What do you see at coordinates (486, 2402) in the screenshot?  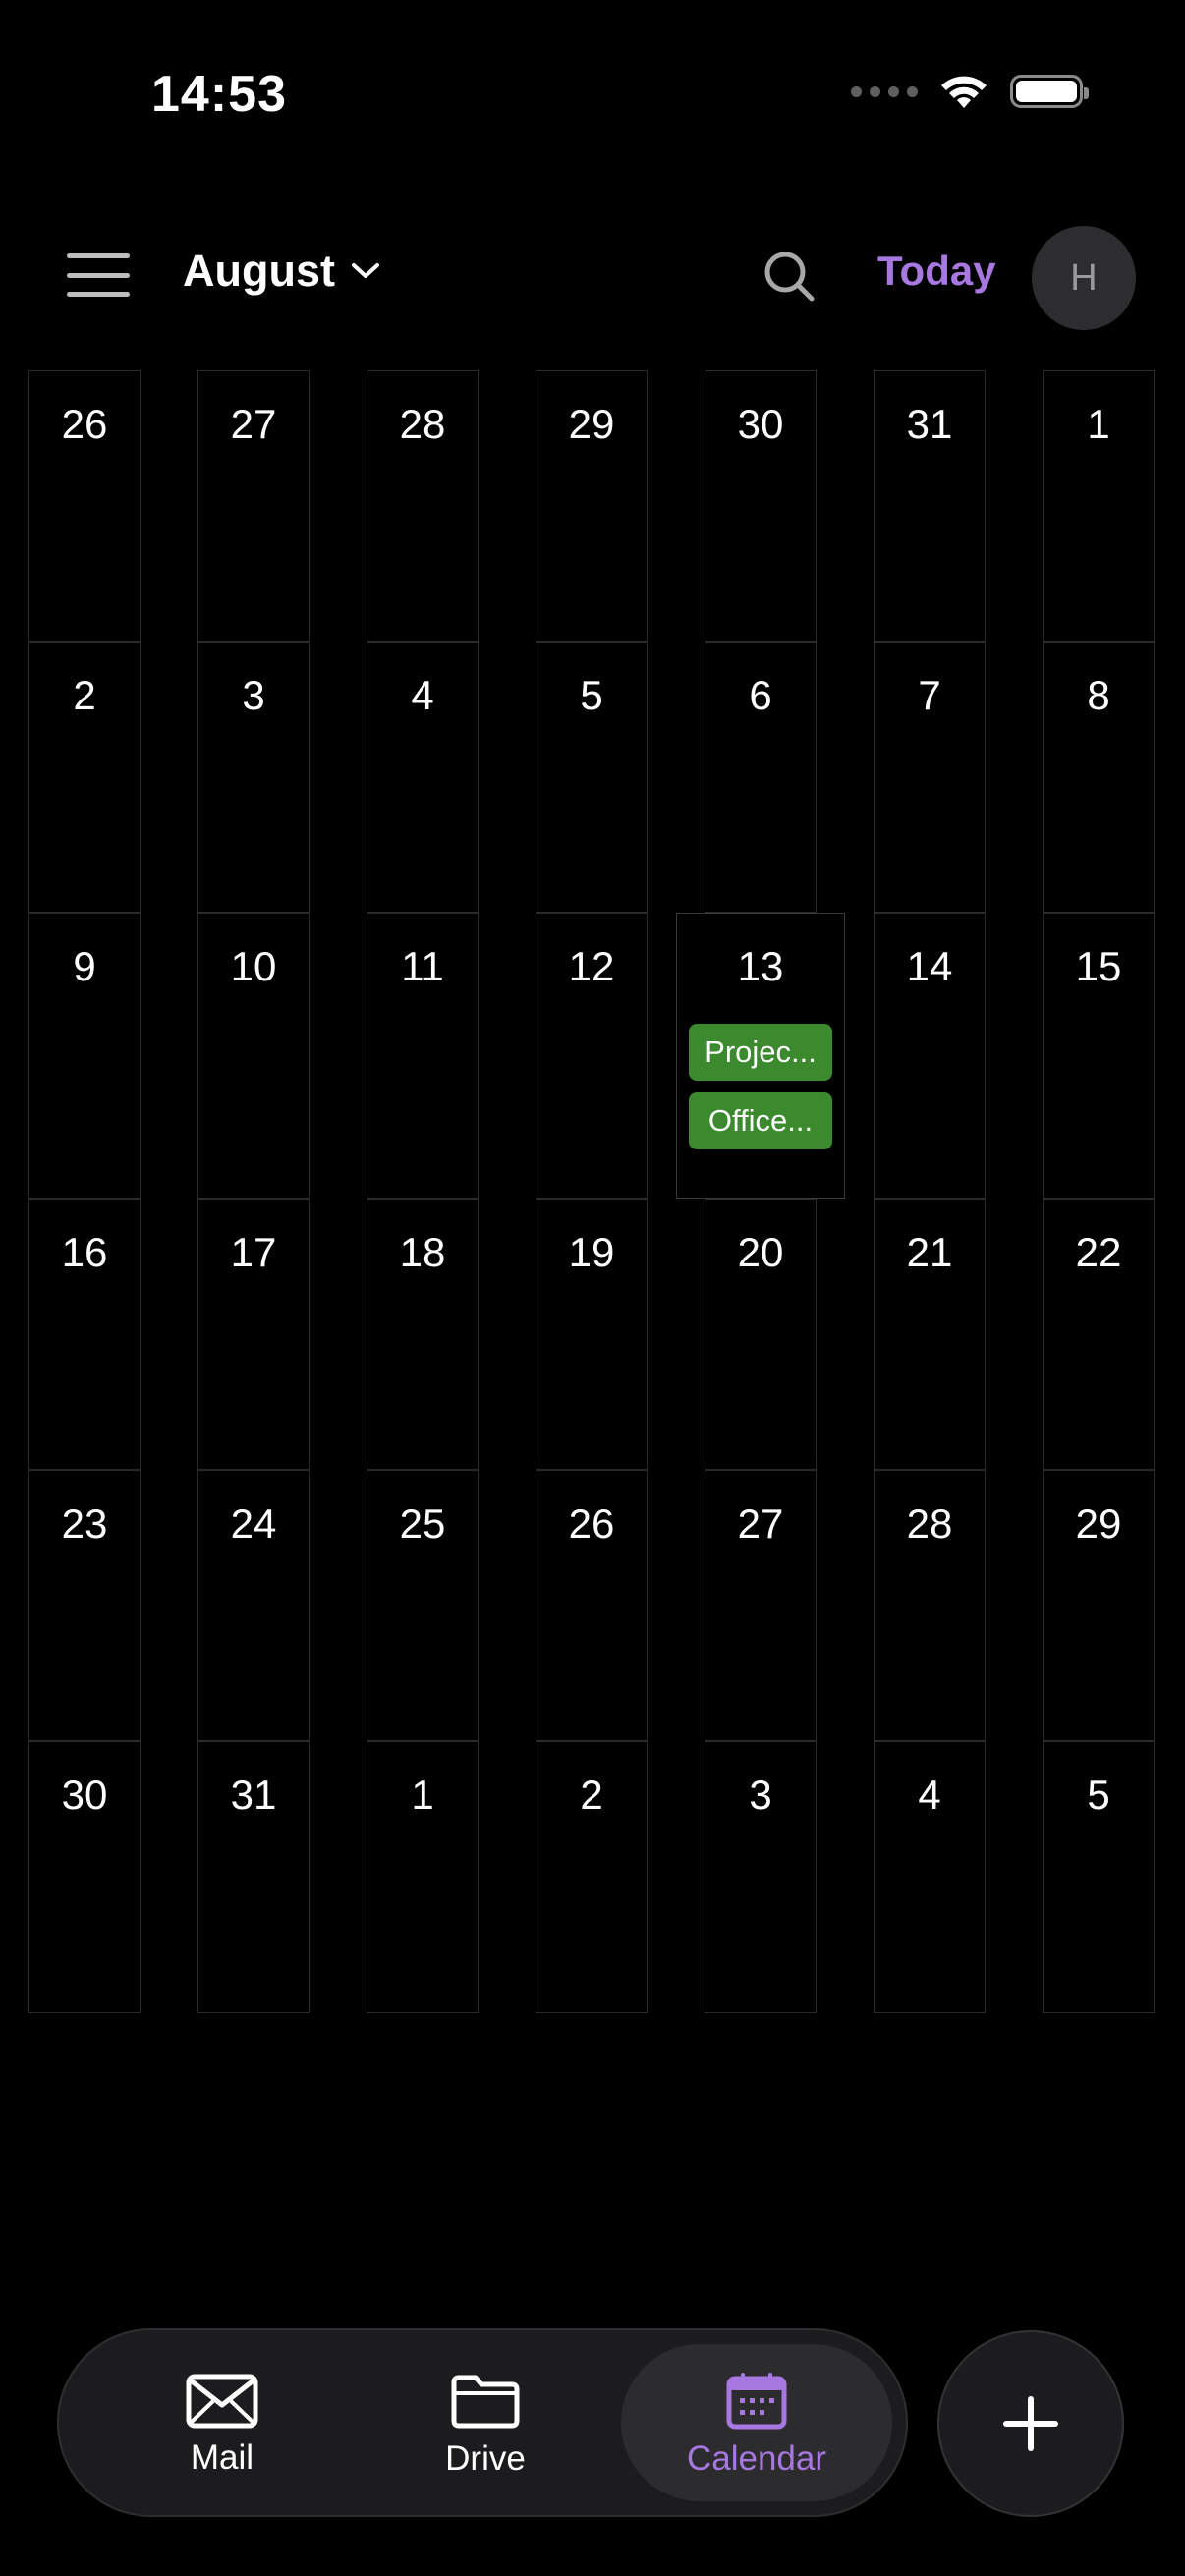 I see `folder-icon` at bounding box center [486, 2402].